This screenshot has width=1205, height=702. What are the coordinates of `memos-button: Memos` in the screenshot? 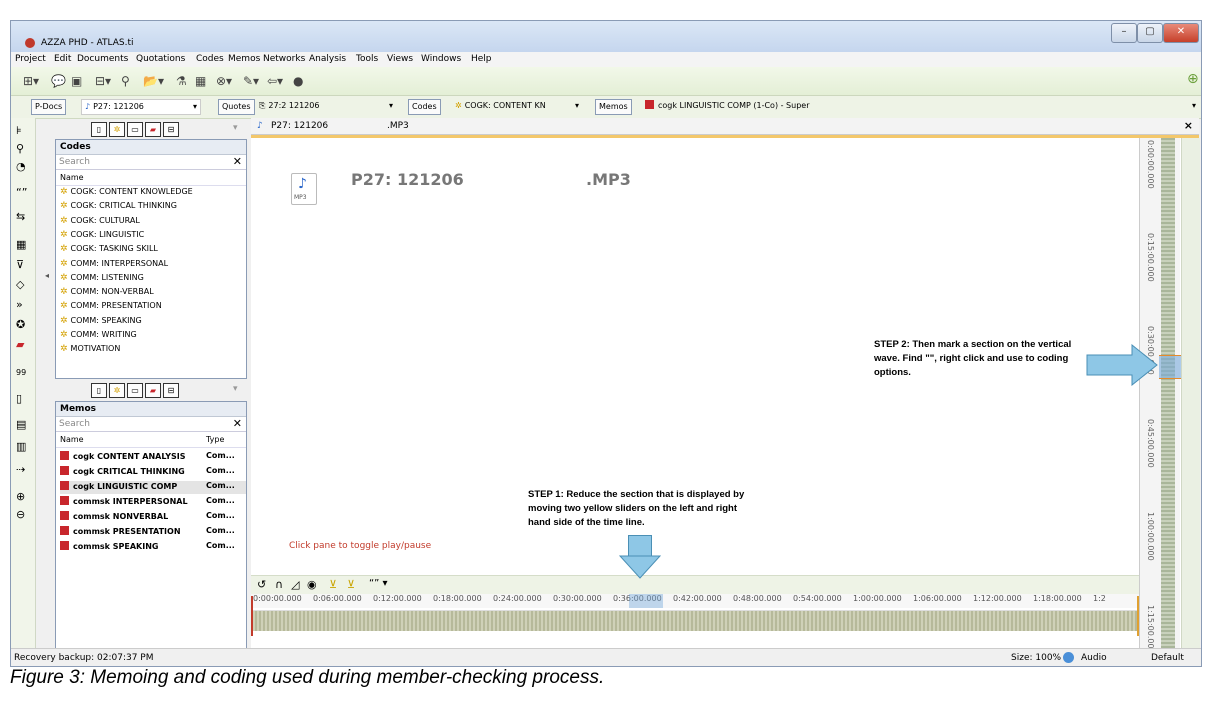 It's located at (613, 107).